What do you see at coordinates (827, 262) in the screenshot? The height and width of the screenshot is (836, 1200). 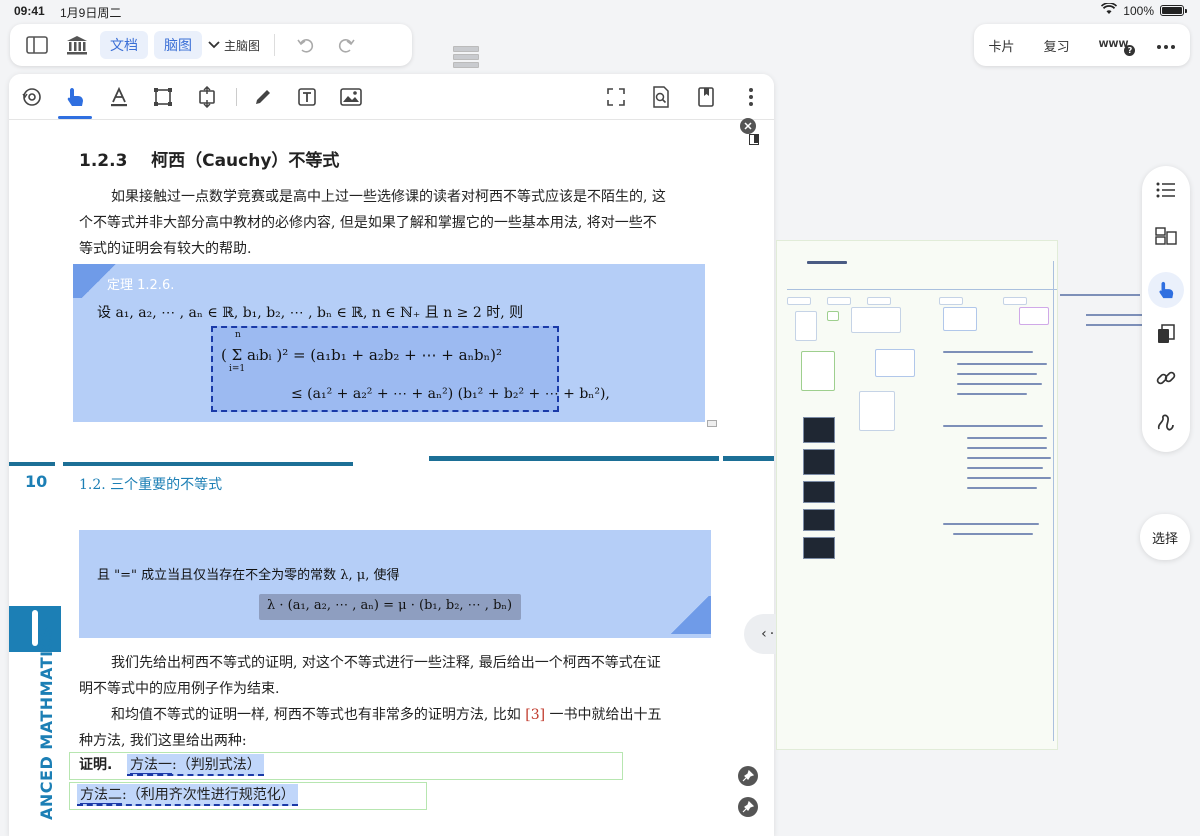 I see `mindmap-root-node` at bounding box center [827, 262].